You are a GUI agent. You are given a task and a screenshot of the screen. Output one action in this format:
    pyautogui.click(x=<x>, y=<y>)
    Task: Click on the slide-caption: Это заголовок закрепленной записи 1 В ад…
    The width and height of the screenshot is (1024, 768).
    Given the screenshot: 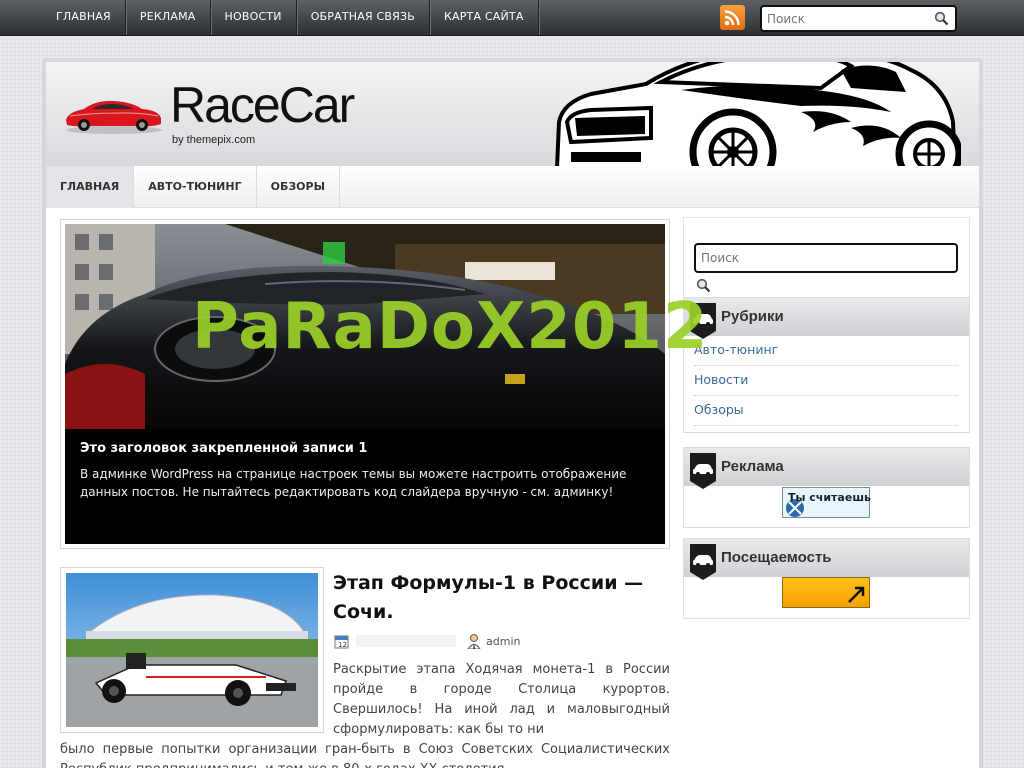 What is the action you would take?
    pyautogui.click(x=365, y=486)
    